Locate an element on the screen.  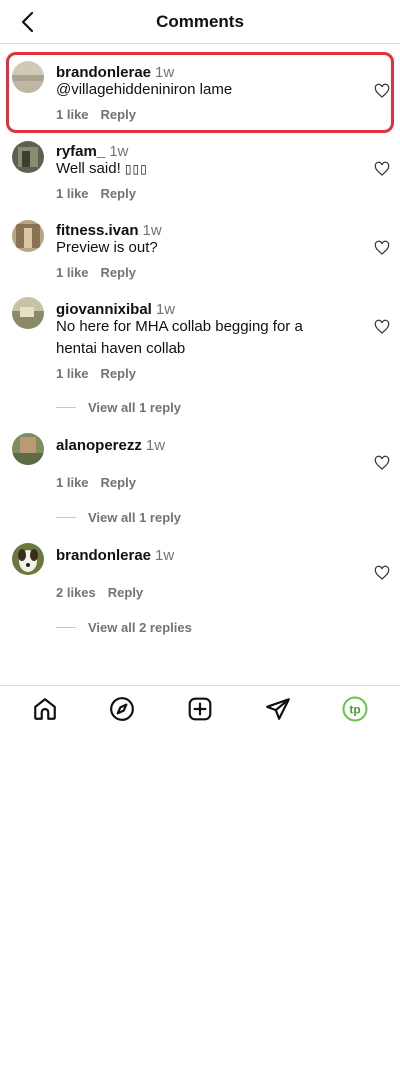
tab-explore is located at coordinates (122, 709).